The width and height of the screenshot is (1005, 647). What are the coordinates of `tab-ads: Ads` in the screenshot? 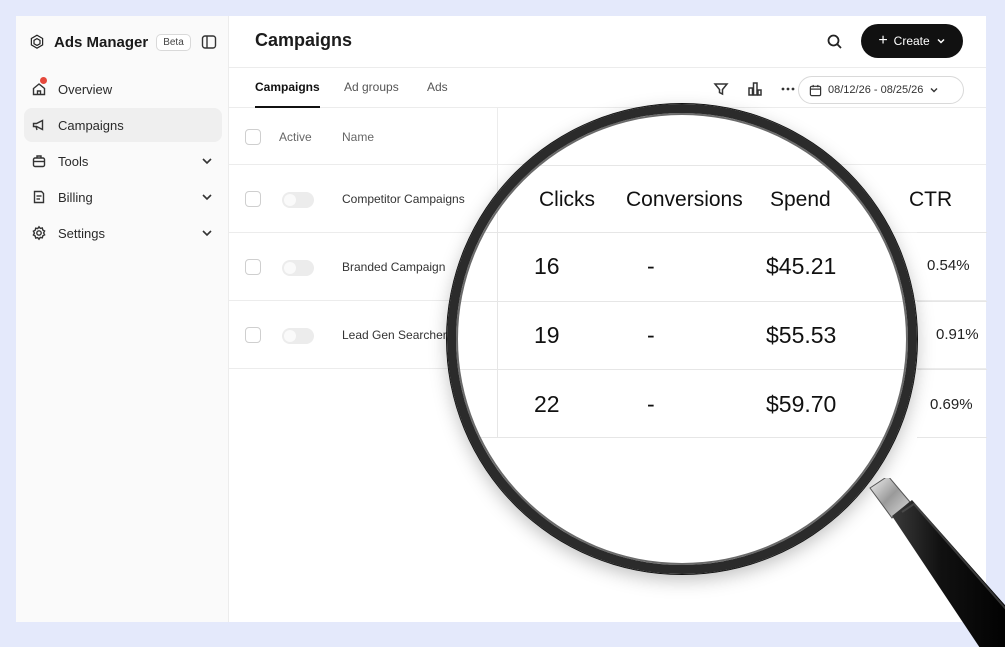 It's located at (437, 94).